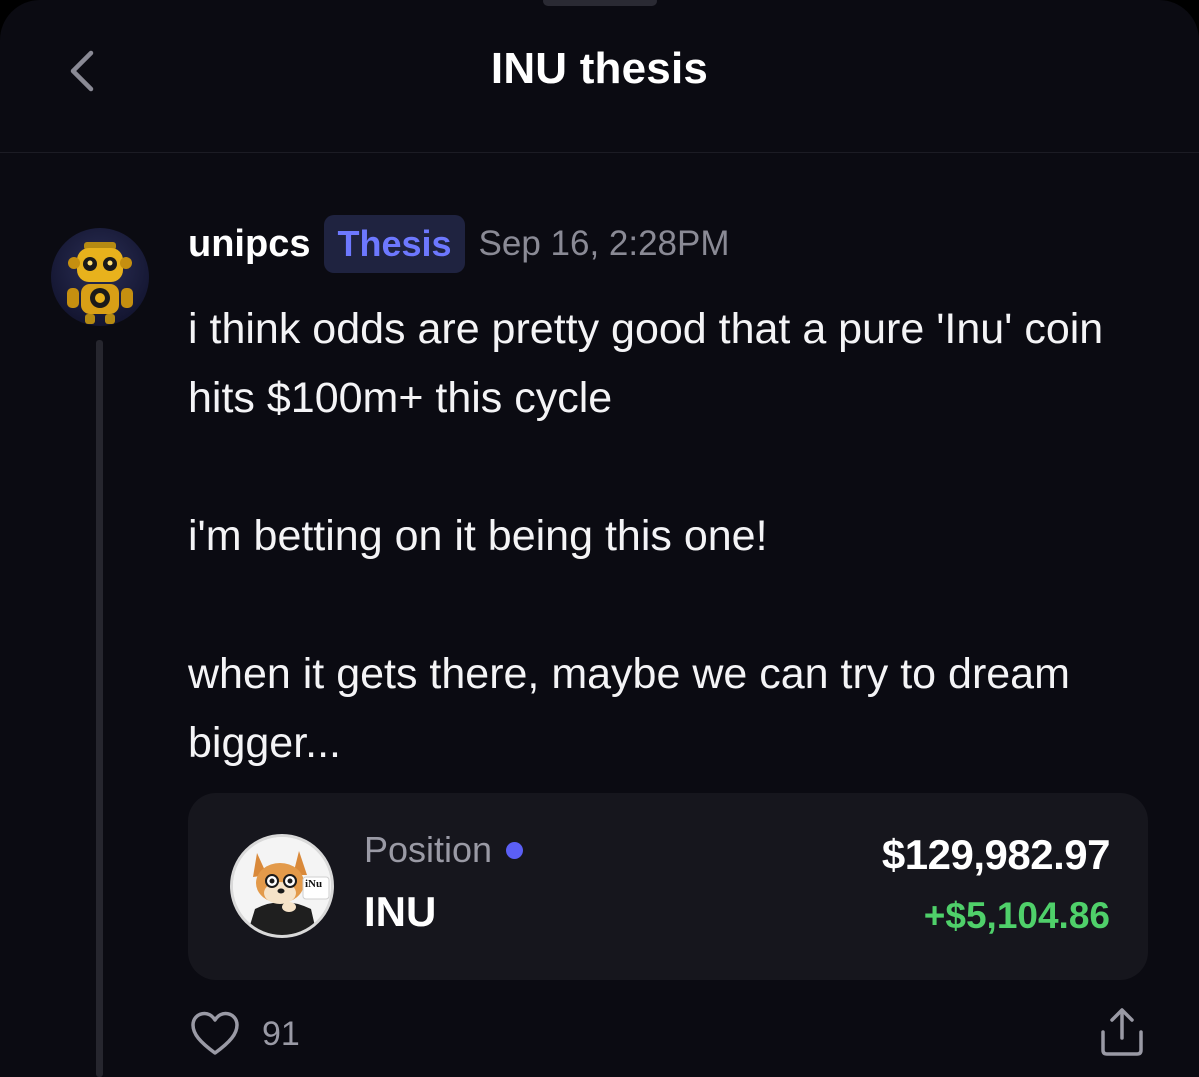  I want to click on page-title: INU thesis, so click(599, 68).